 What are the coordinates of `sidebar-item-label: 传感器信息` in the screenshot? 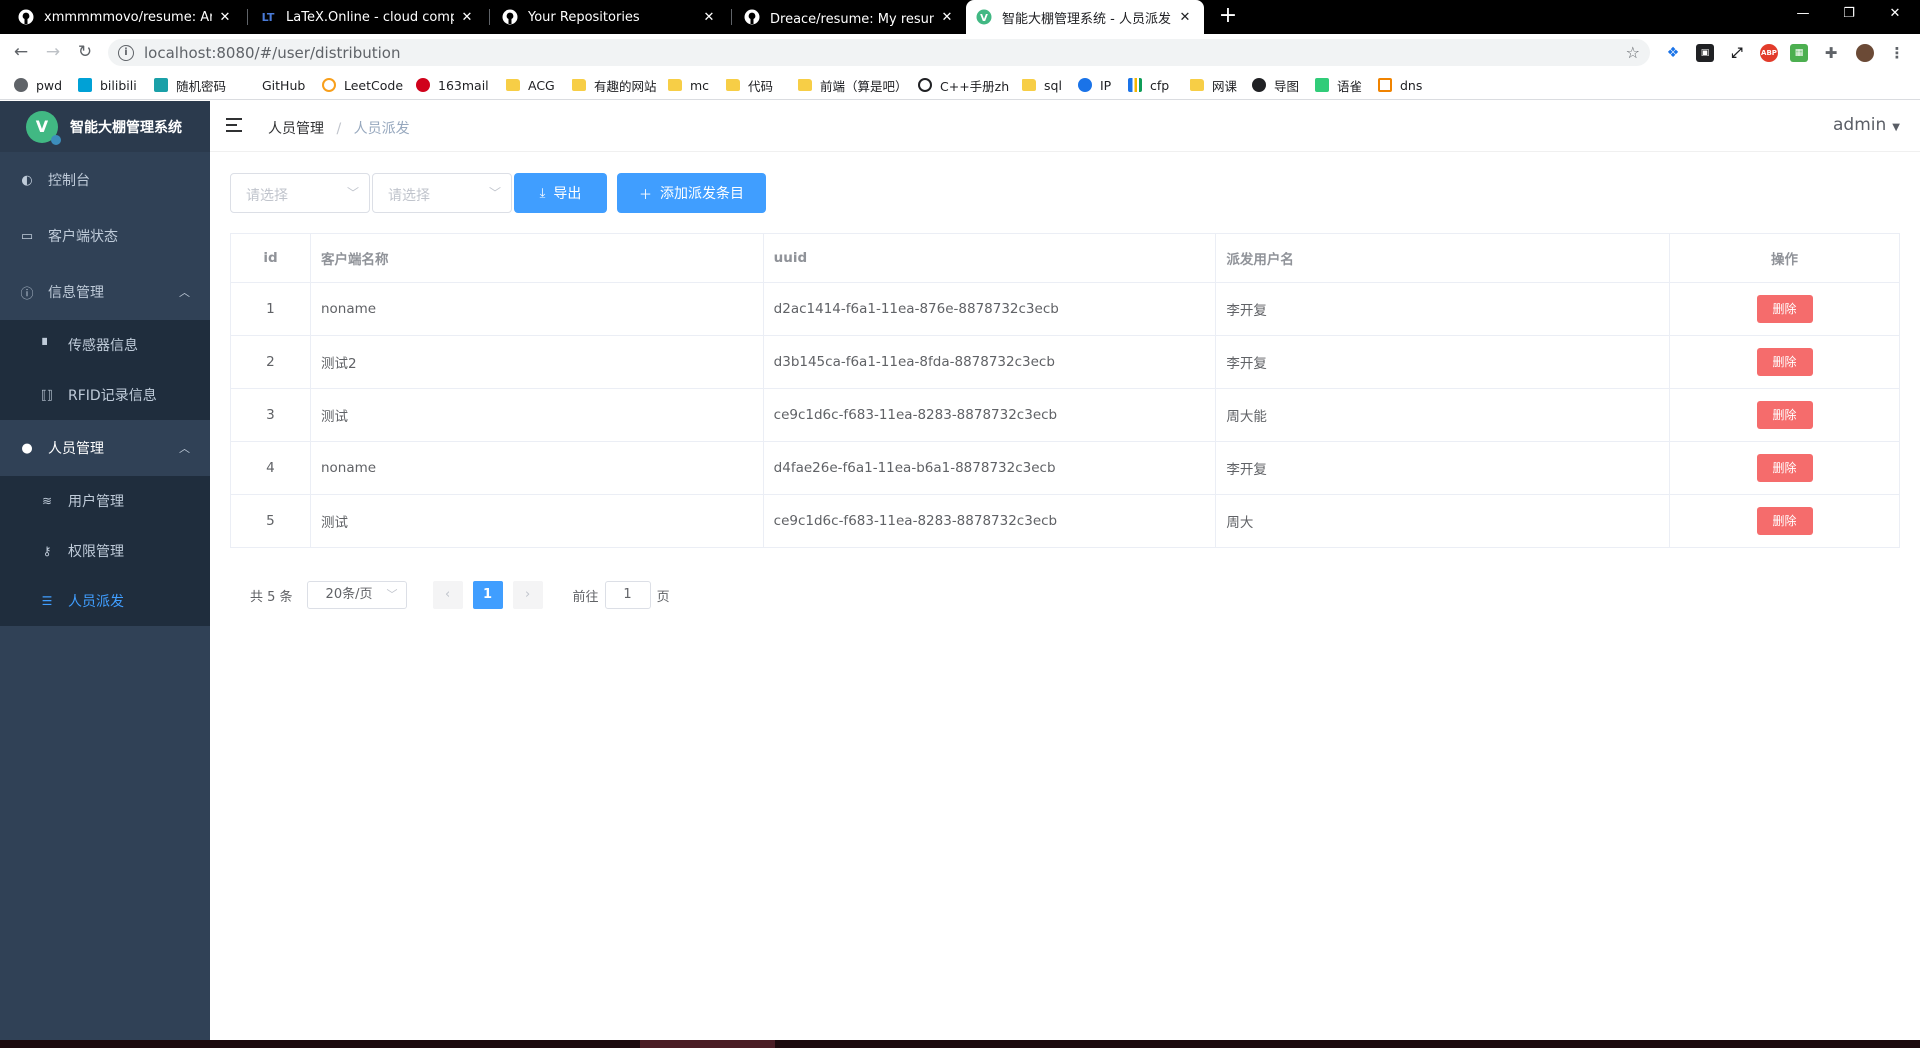 It's located at (103, 346).